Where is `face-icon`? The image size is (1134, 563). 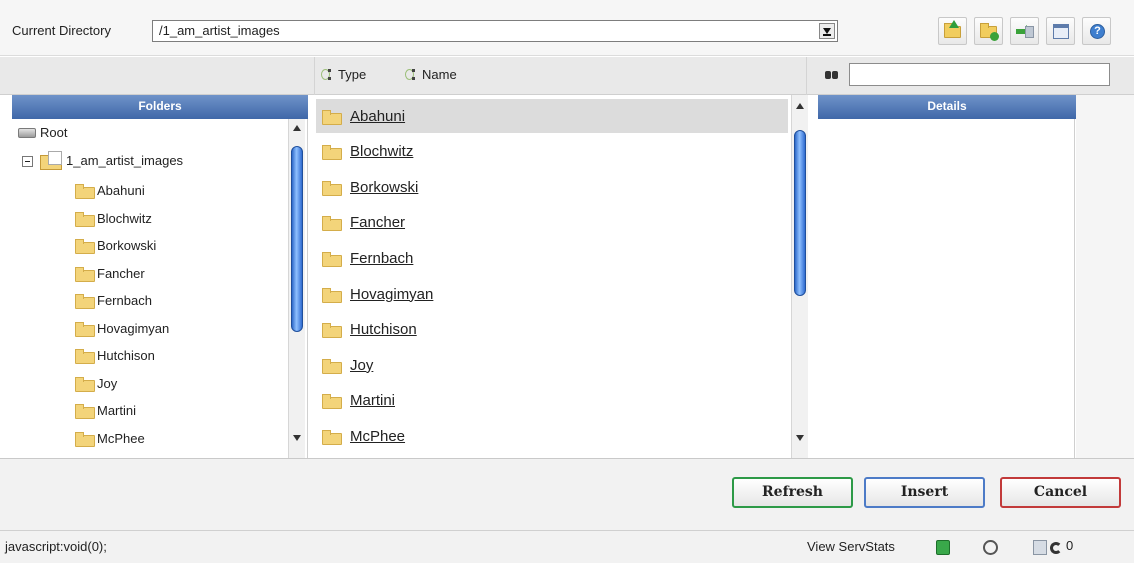 face-icon is located at coordinates (990, 547).